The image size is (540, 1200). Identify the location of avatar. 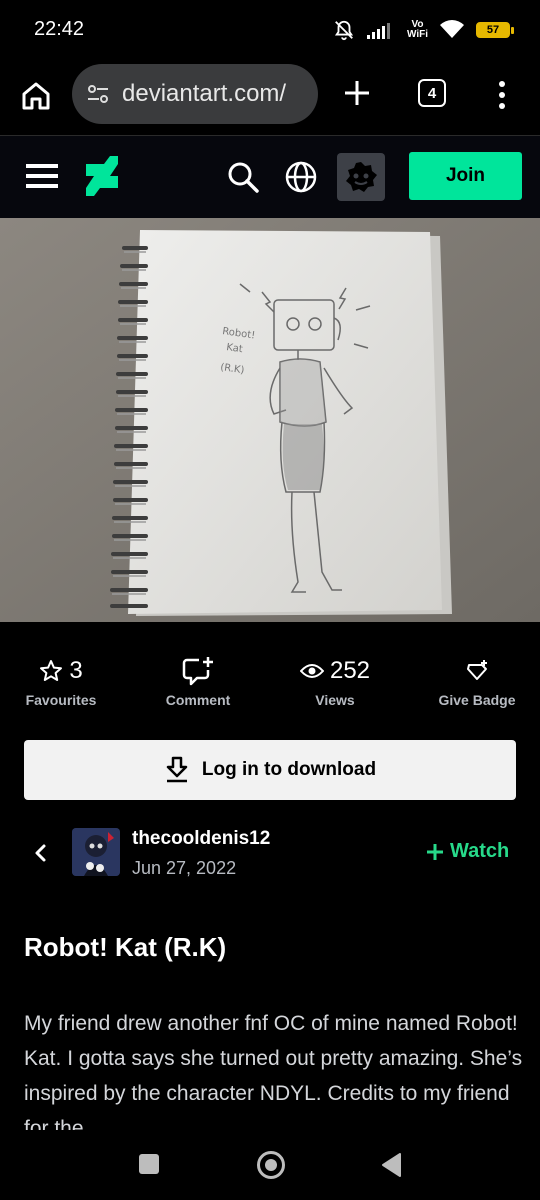
(96, 852).